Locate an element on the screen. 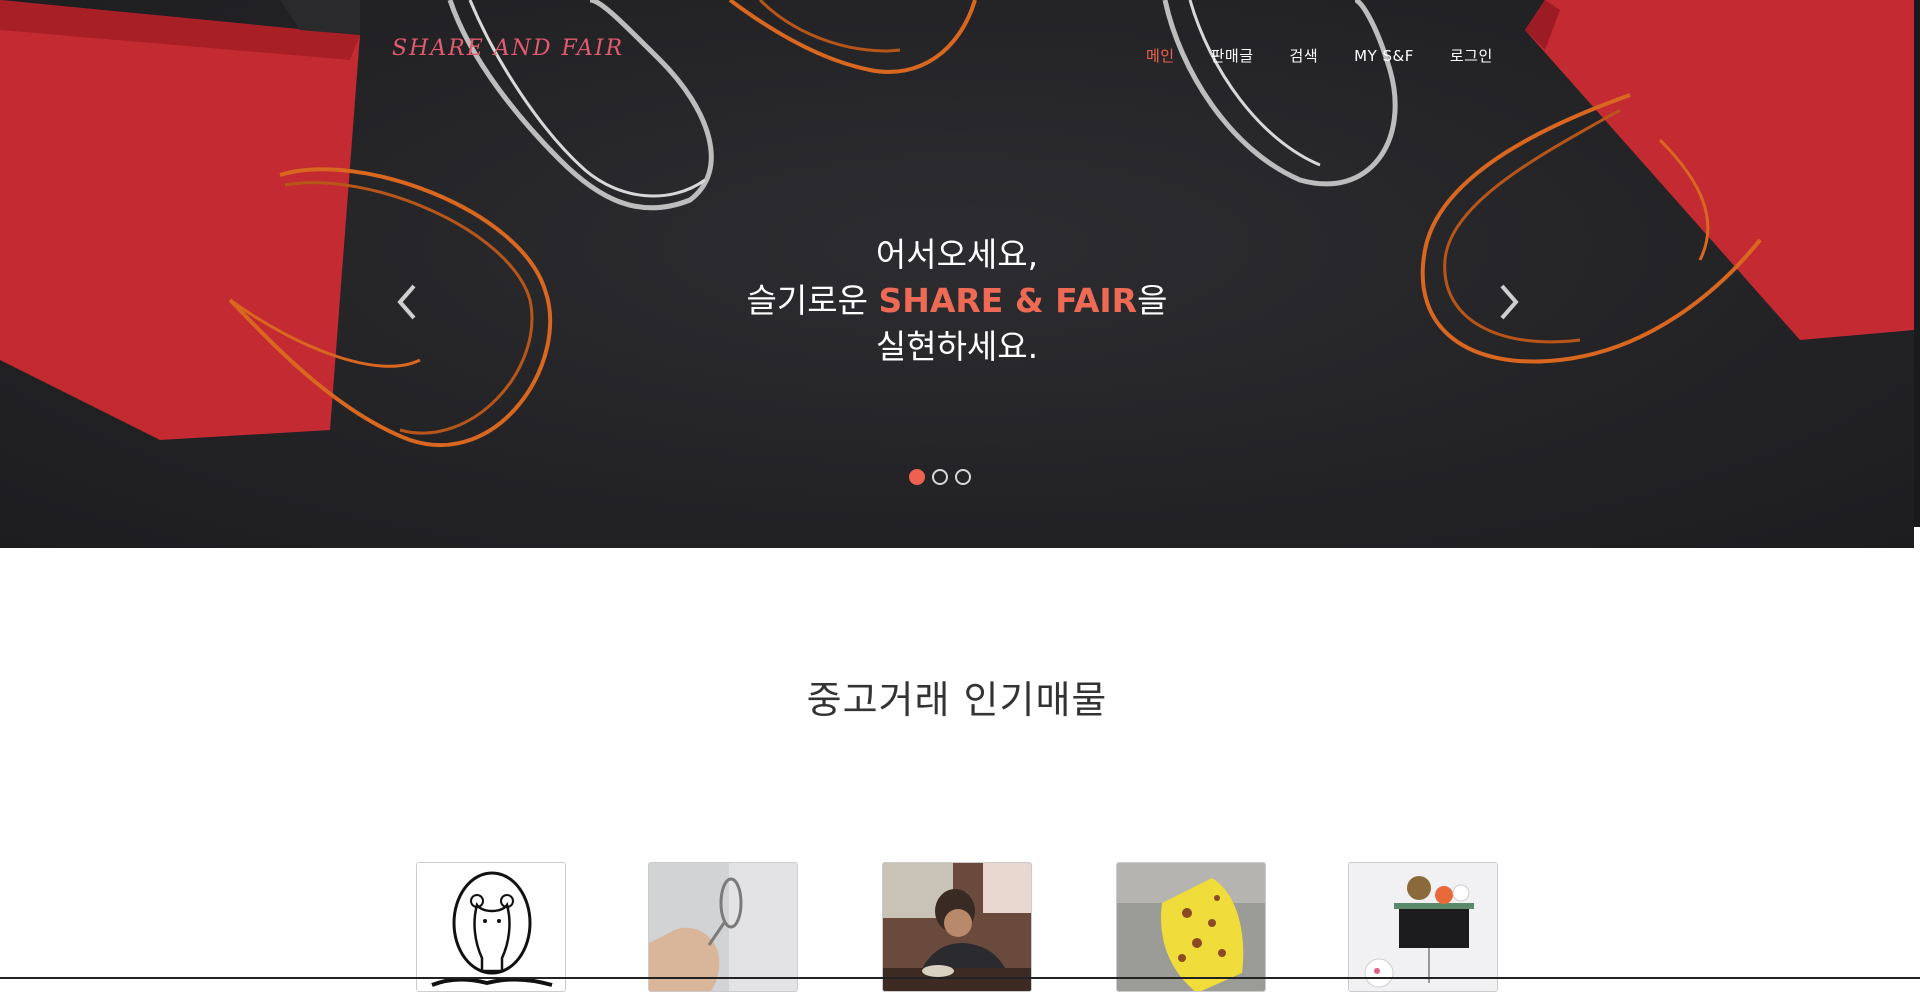  product-image-metal-ring is located at coordinates (723, 927).